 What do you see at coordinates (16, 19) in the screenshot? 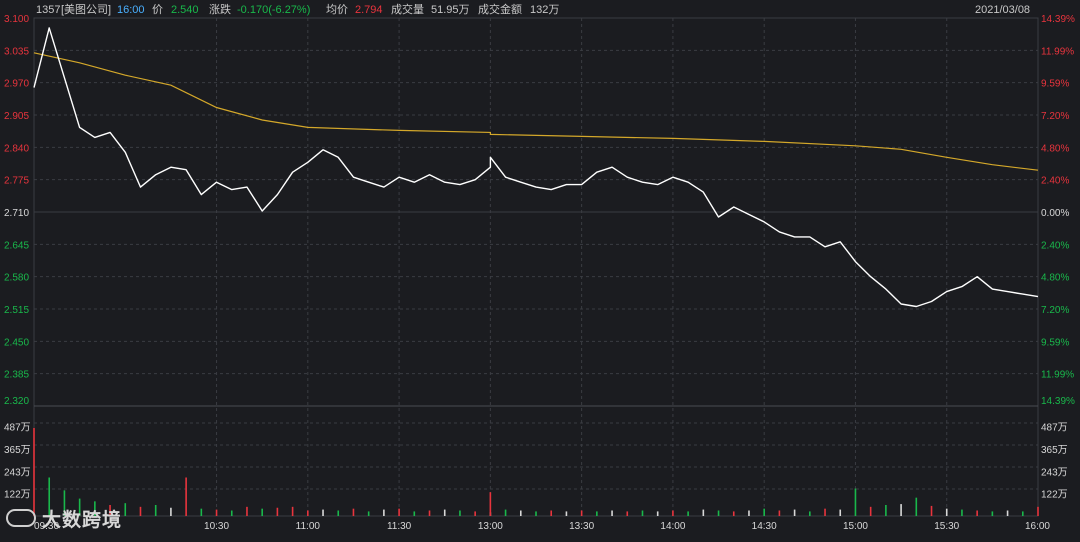
I see `y-tick-left: 3.100` at bounding box center [16, 19].